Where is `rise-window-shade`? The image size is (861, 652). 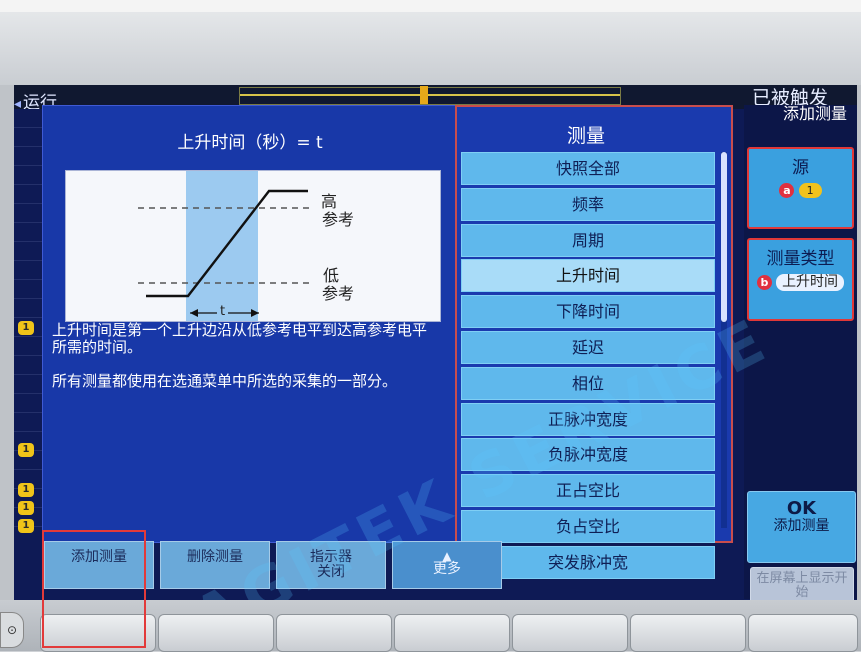
rise-window-shade is located at coordinates (222, 246).